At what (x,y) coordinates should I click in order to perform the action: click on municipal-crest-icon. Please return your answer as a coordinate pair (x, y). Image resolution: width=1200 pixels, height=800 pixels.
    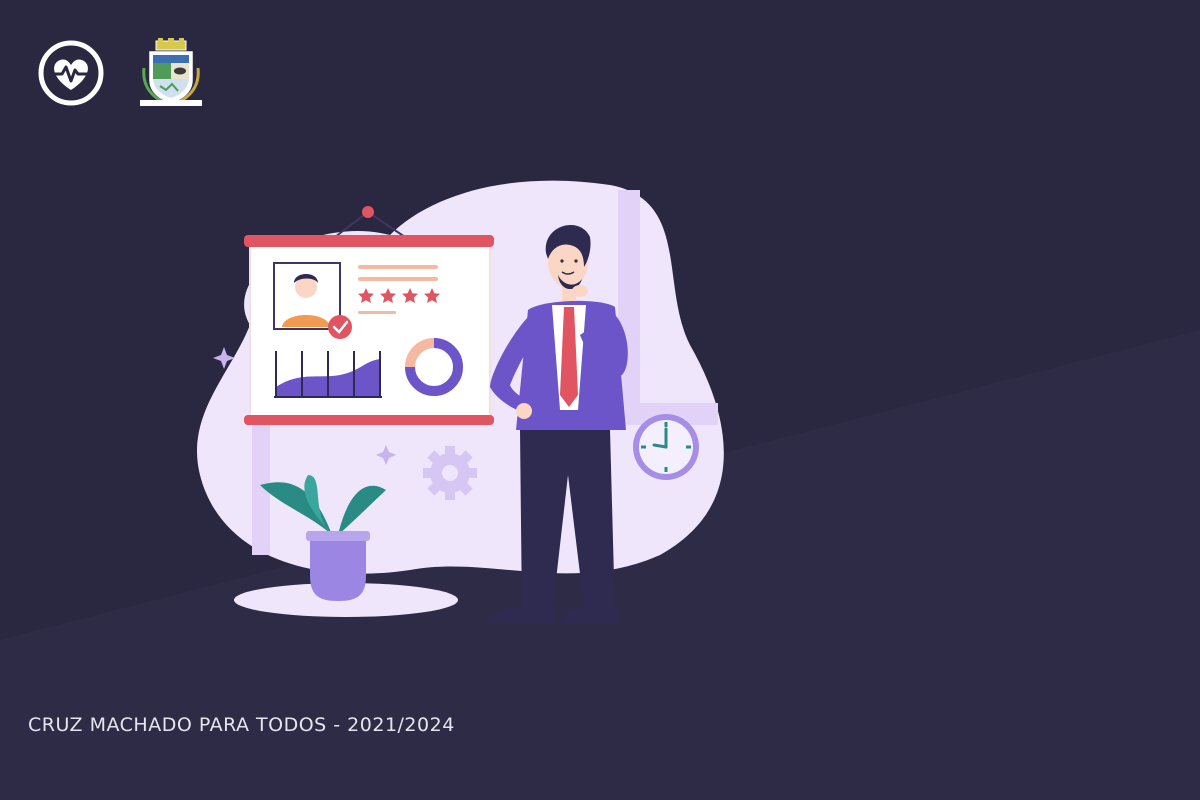
    Looking at the image, I should click on (171, 72).